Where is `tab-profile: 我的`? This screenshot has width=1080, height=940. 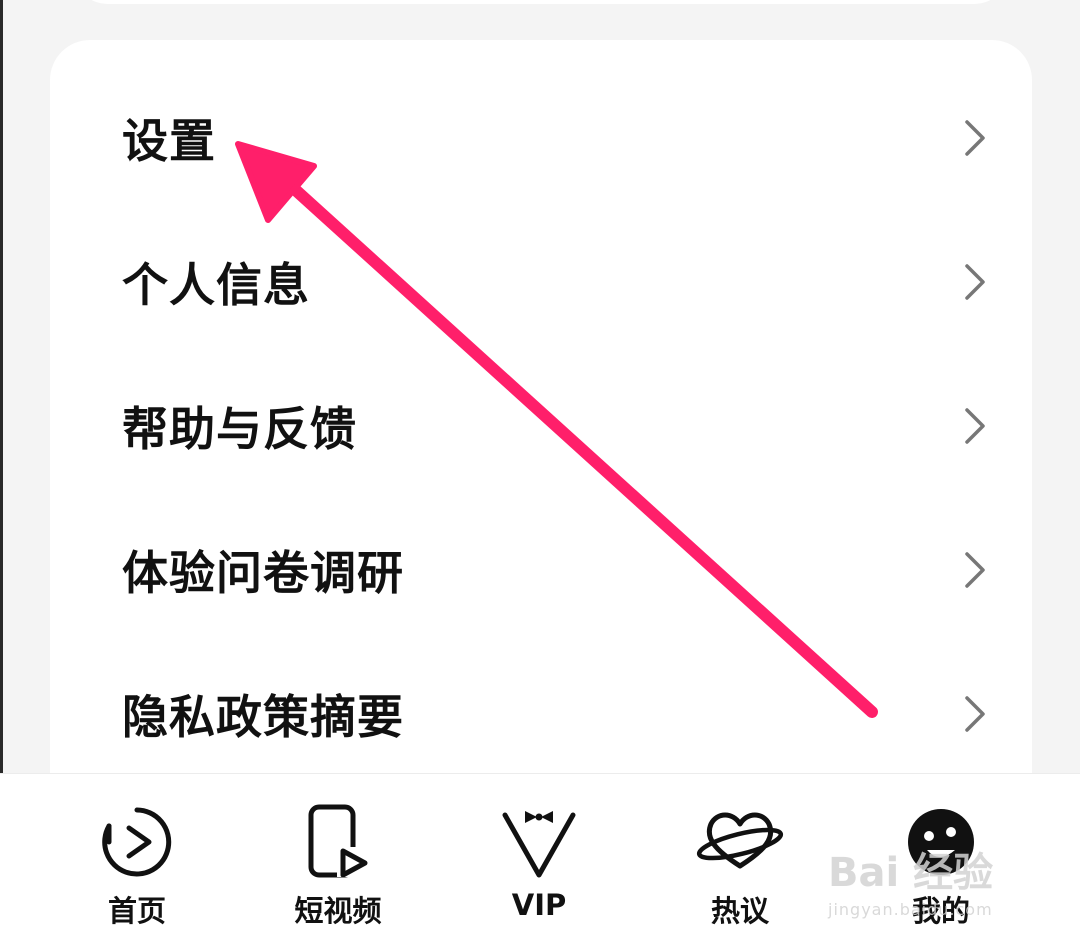 tab-profile: 我的 is located at coordinates (941, 857).